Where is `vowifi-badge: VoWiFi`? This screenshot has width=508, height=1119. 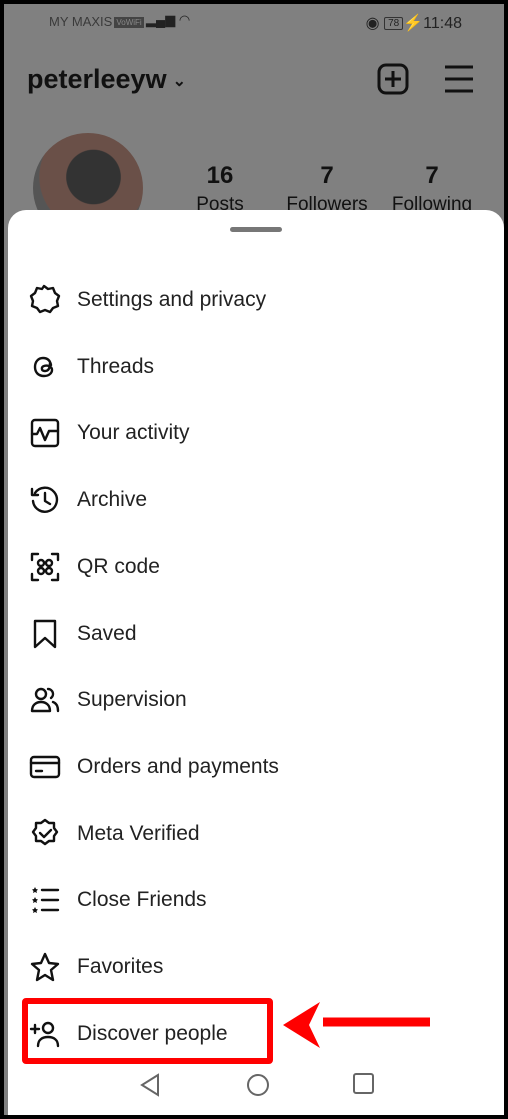
vowifi-badge: VoWiFi is located at coordinates (129, 23).